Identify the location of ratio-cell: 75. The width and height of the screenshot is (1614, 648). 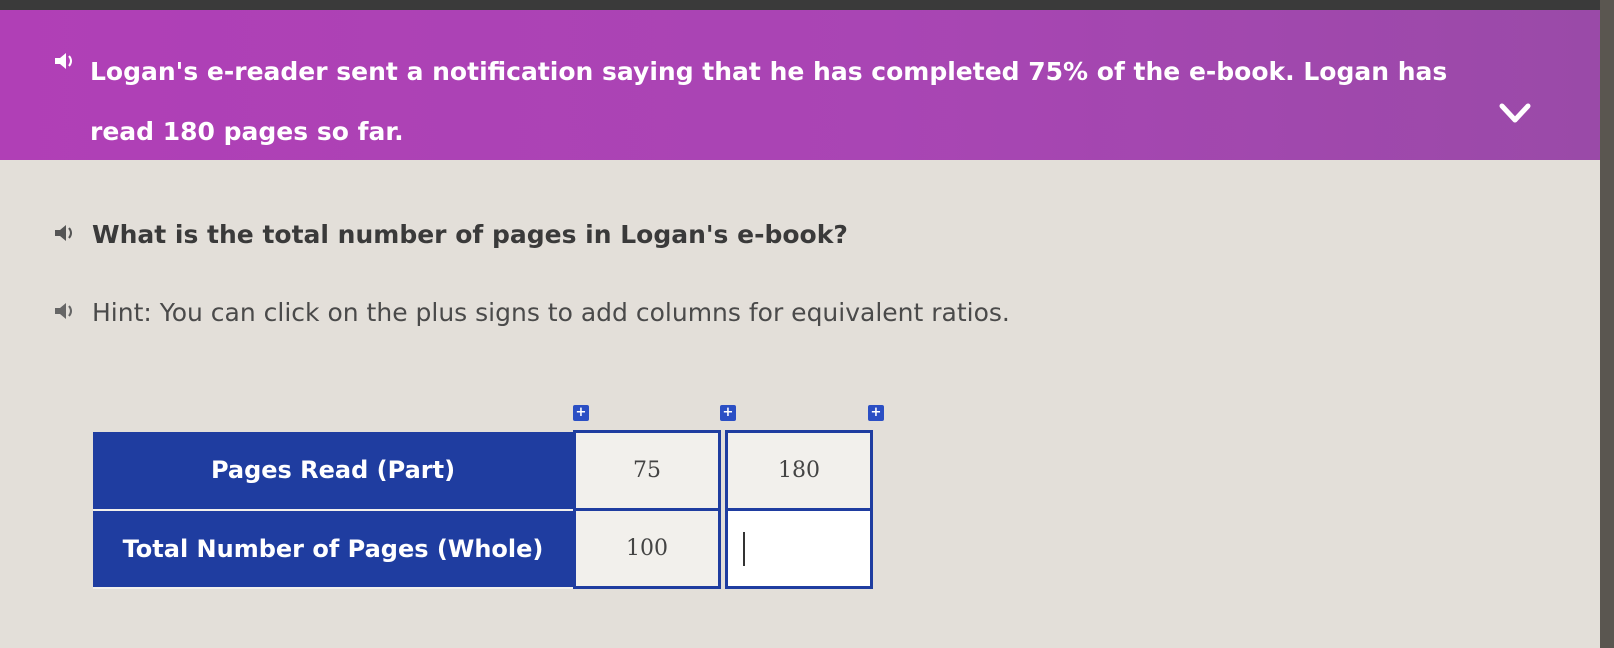
(647, 470).